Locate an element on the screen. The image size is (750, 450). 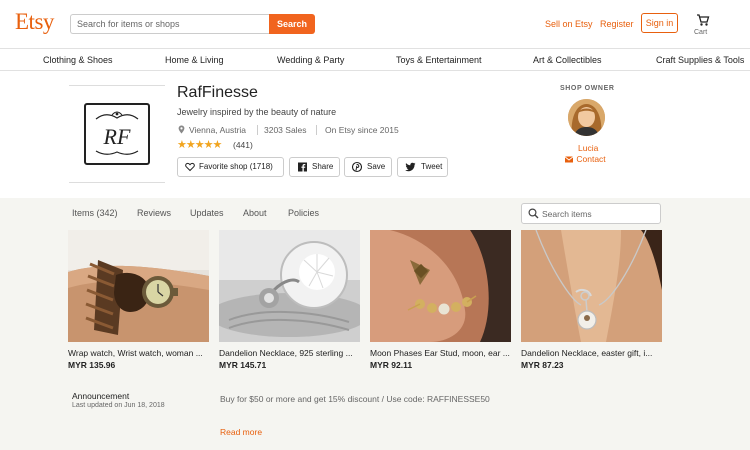
shop-logo: RF is located at coordinates (117, 134).